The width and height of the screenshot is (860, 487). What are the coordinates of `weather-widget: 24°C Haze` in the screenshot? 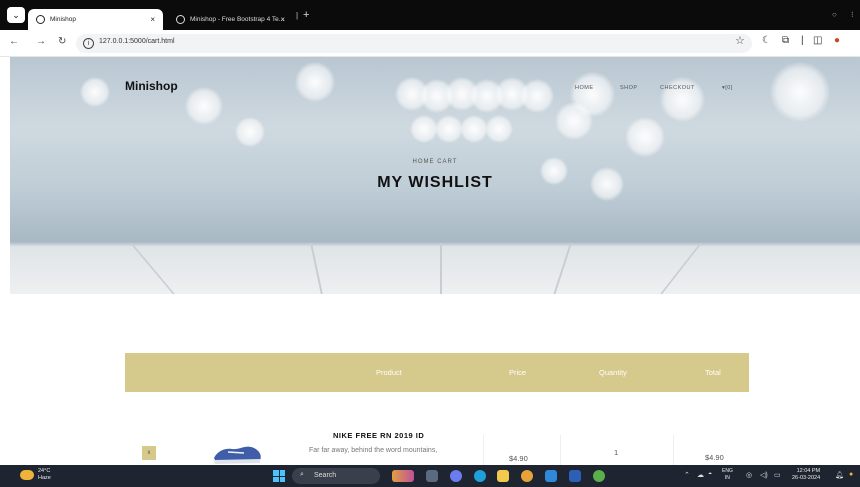 It's located at (44, 475).